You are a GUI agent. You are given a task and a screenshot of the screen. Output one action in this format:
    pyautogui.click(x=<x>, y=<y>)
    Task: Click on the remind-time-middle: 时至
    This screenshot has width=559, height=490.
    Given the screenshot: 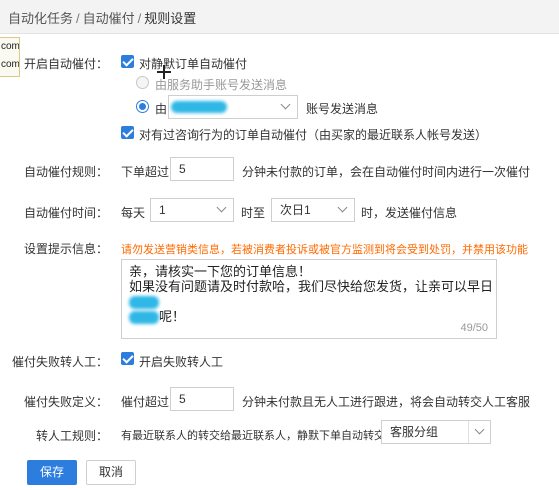 What is the action you would take?
    pyautogui.click(x=253, y=213)
    